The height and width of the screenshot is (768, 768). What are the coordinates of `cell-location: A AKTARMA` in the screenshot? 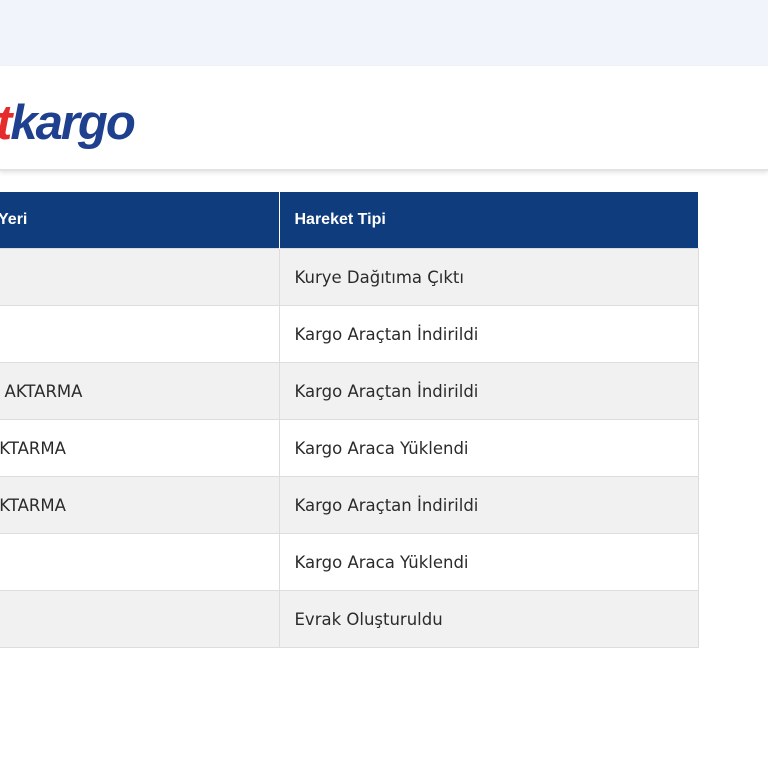 It's located at (140, 391).